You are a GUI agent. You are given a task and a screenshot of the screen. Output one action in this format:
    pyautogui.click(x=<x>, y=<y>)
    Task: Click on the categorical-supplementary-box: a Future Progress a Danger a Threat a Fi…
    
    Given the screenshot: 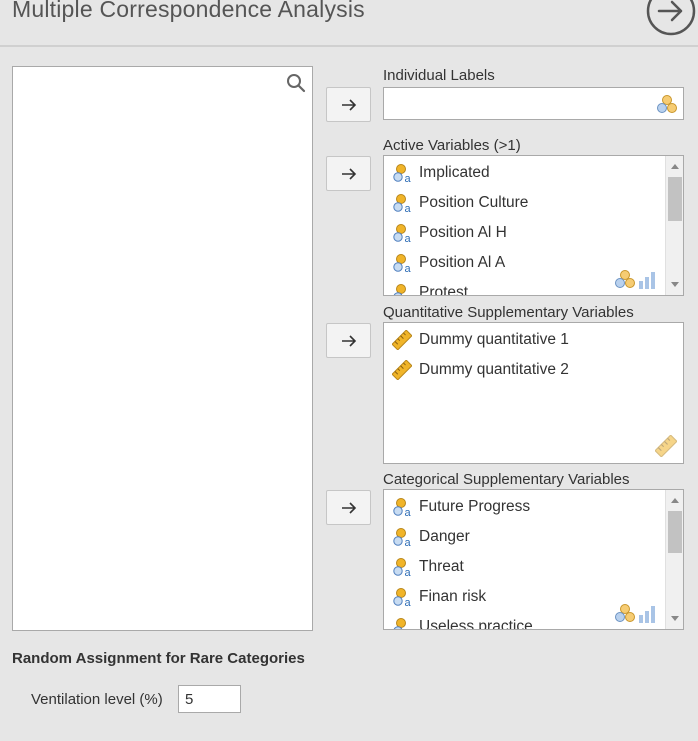 What is the action you would take?
    pyautogui.click(x=533, y=559)
    